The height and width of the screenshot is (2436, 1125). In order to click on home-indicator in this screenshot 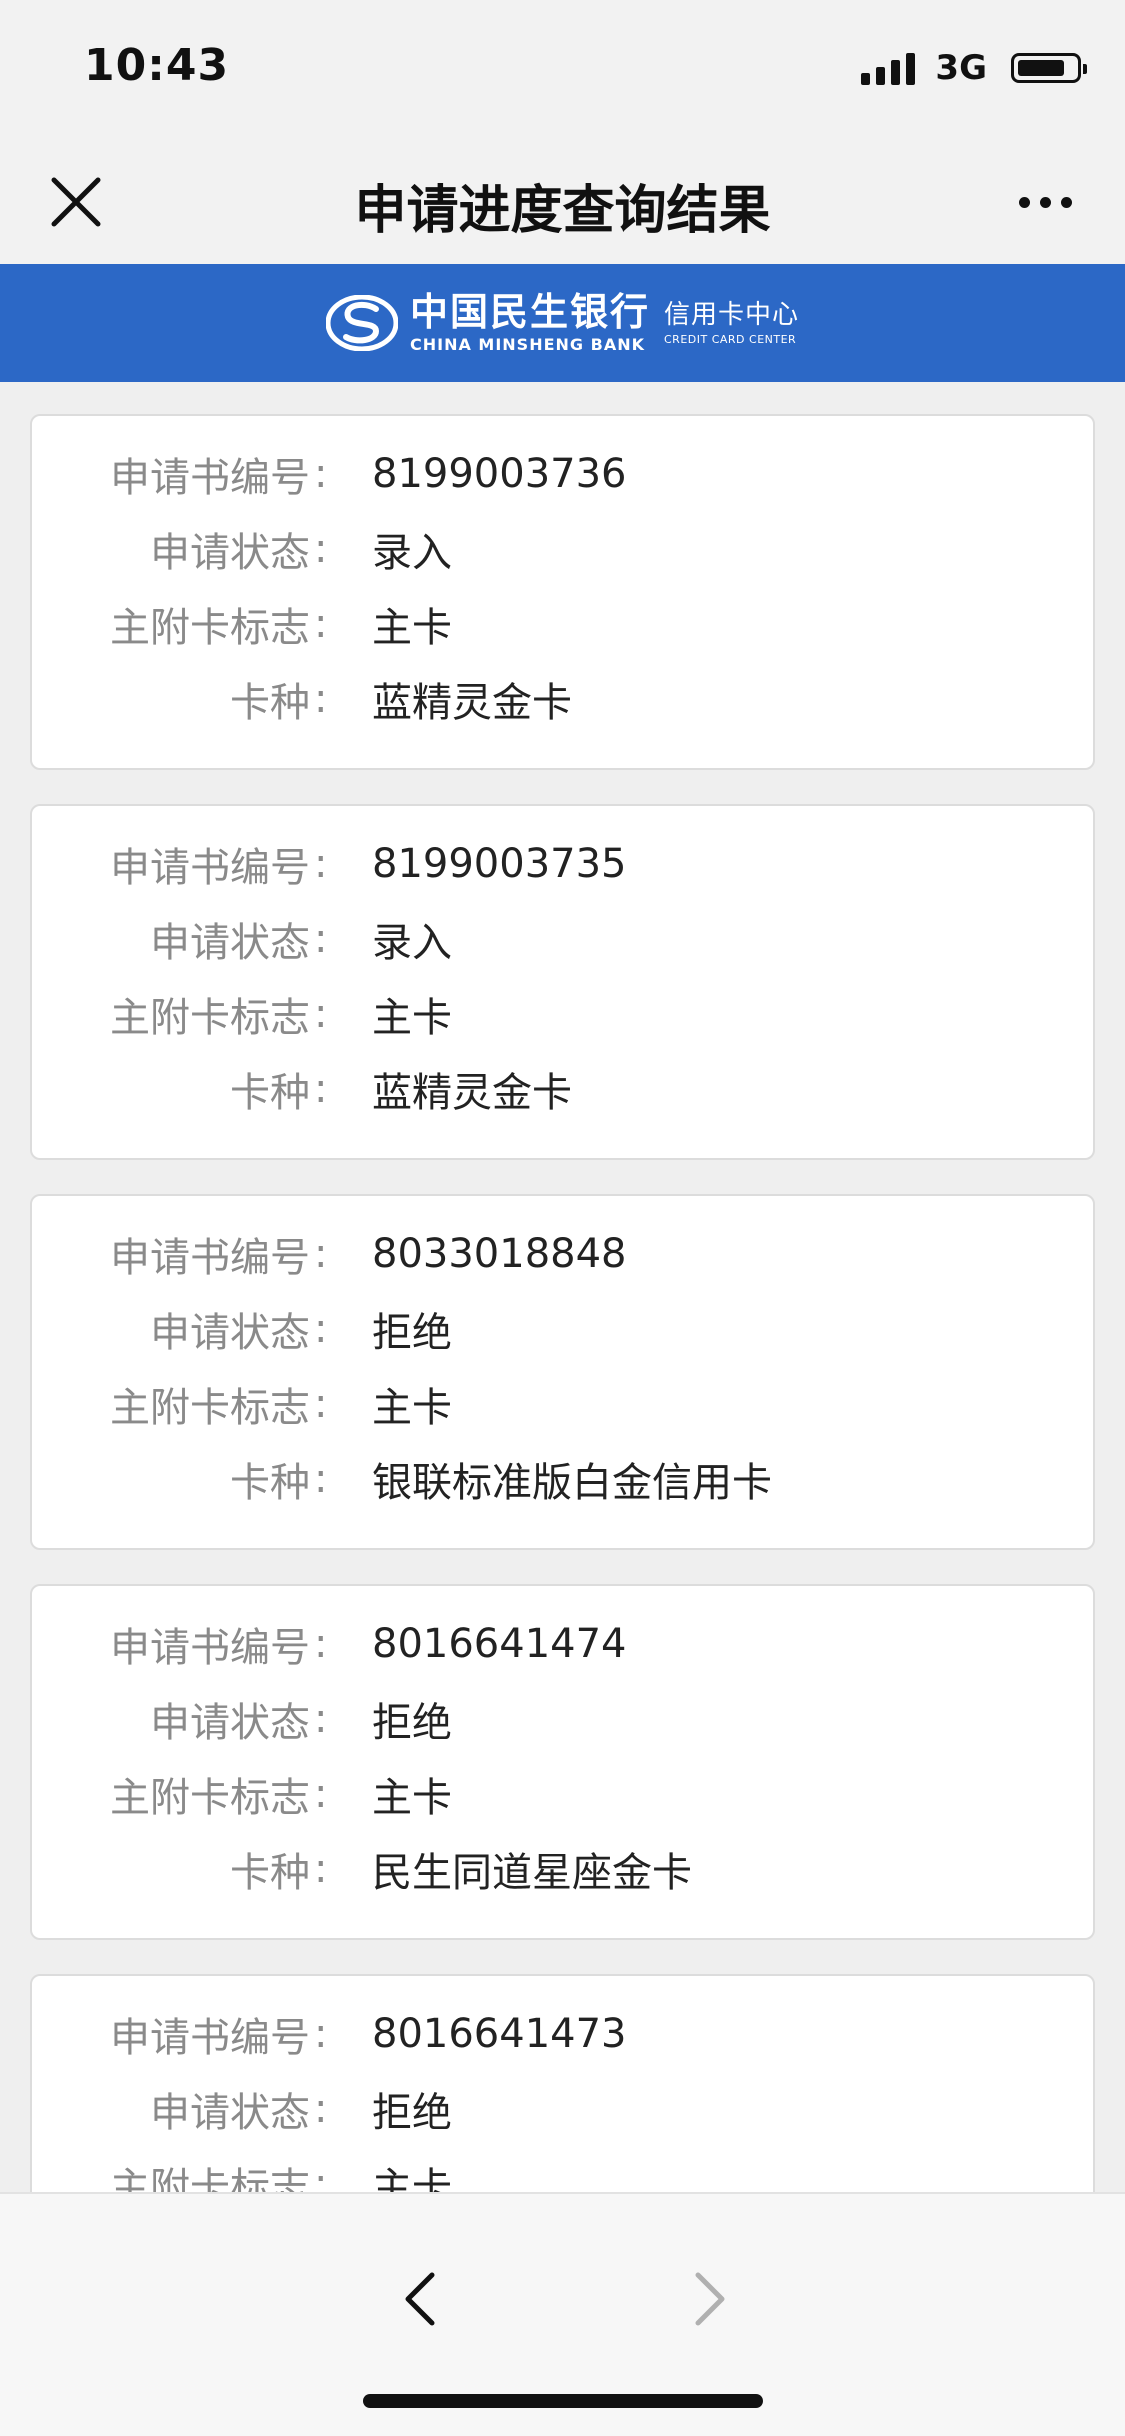, I will do `click(563, 2401)`.